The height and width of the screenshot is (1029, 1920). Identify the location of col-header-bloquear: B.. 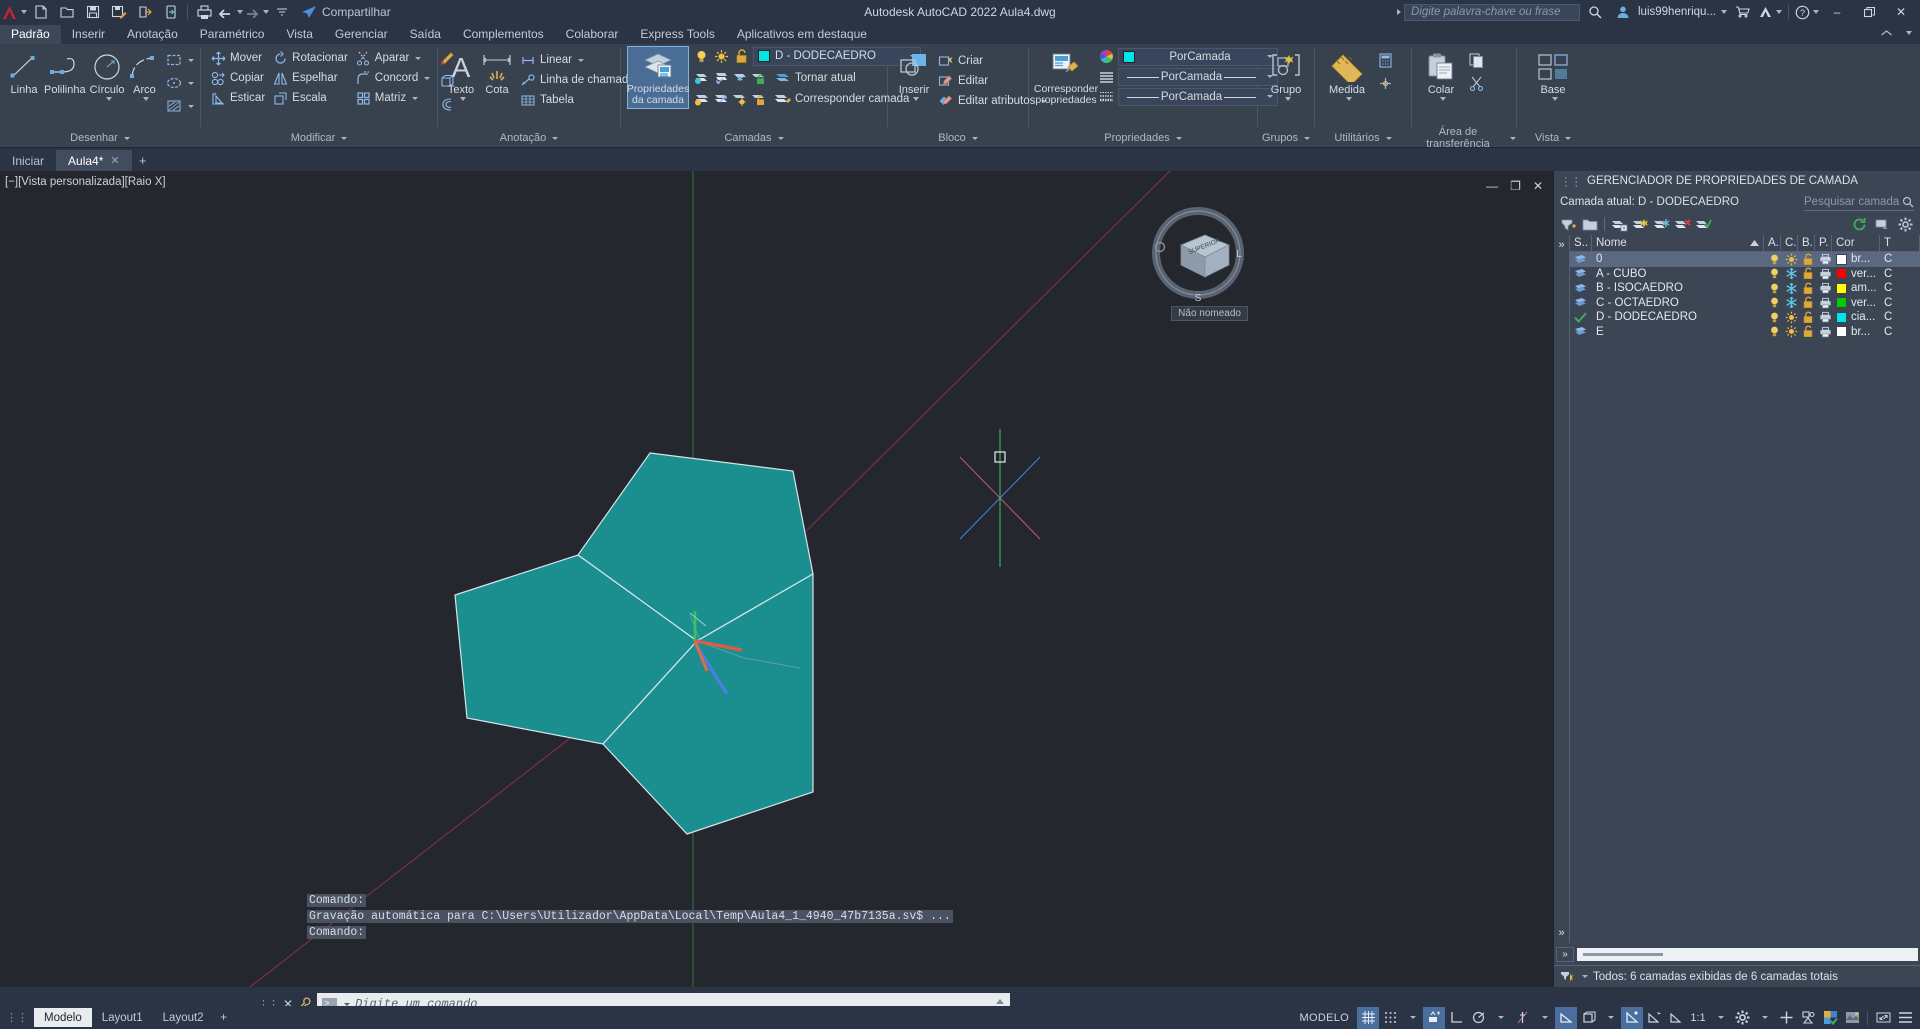
(1806, 243).